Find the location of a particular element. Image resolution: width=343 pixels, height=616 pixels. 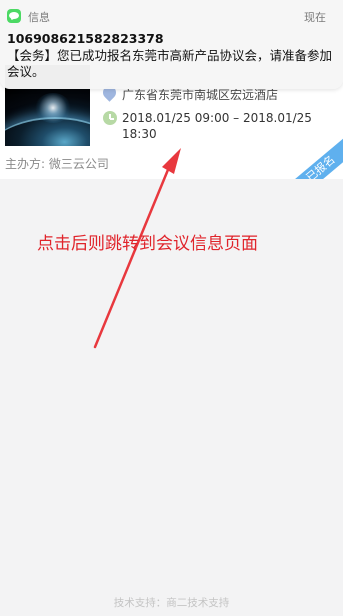

notification-time: 现在 is located at coordinates (315, 17).